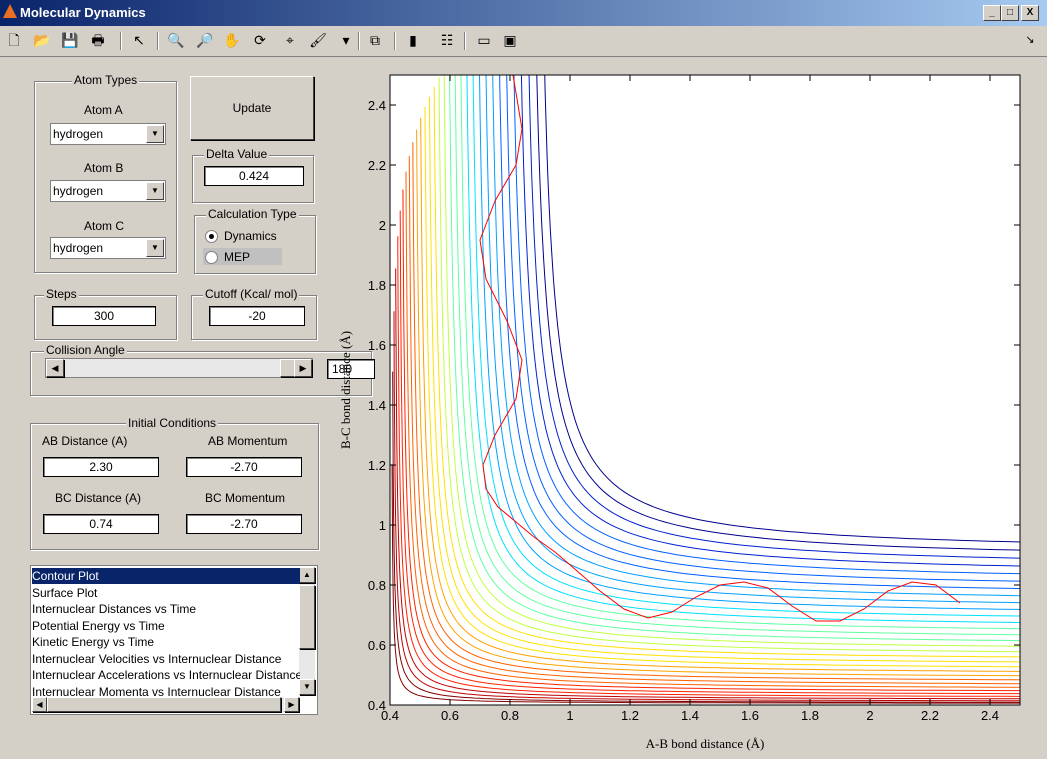 The image size is (1047, 759). I want to click on x-tick-label: 1.6, so click(750, 715).